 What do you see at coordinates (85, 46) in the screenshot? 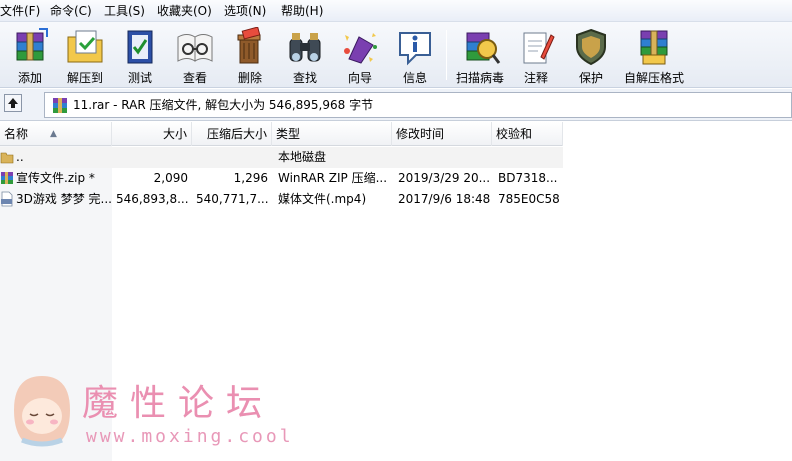
I see `extract-to-icon` at bounding box center [85, 46].